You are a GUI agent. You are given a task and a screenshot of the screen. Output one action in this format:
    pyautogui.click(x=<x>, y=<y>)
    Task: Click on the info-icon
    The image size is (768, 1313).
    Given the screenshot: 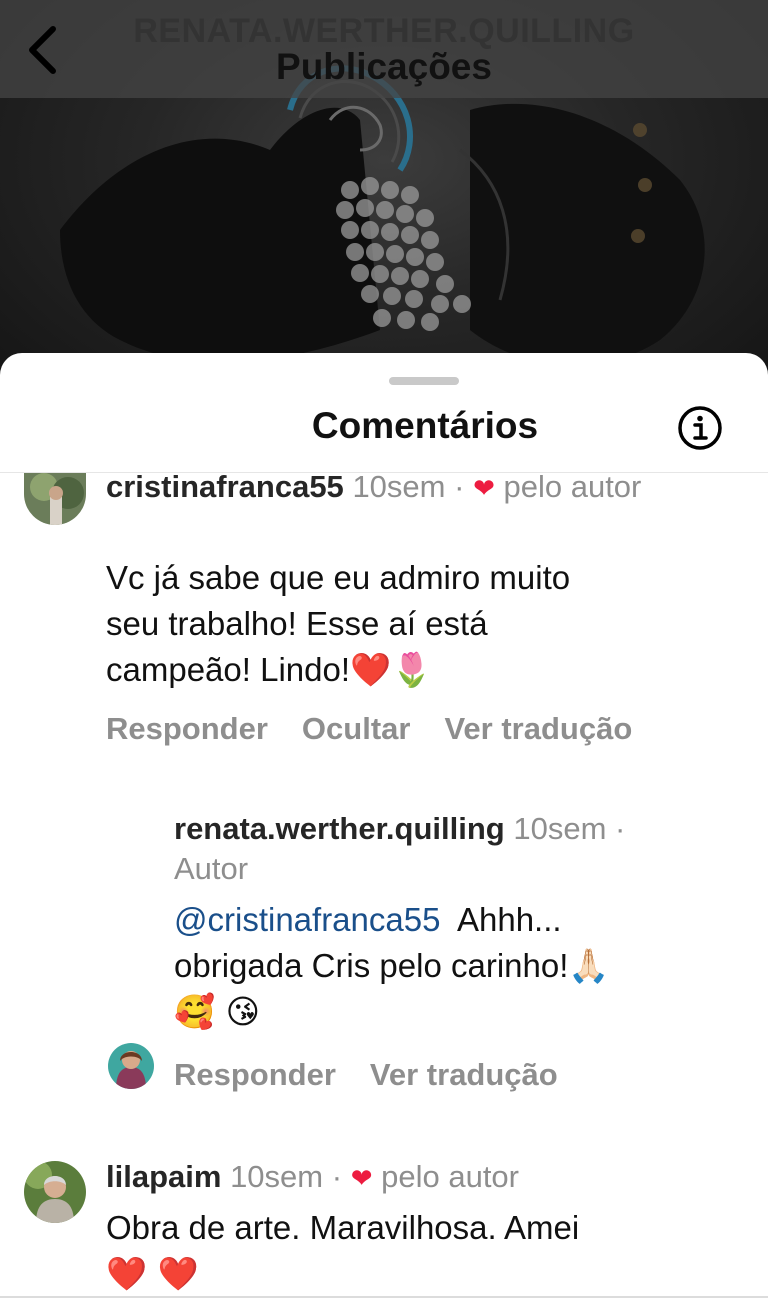 What is the action you would take?
    pyautogui.click(x=700, y=428)
    